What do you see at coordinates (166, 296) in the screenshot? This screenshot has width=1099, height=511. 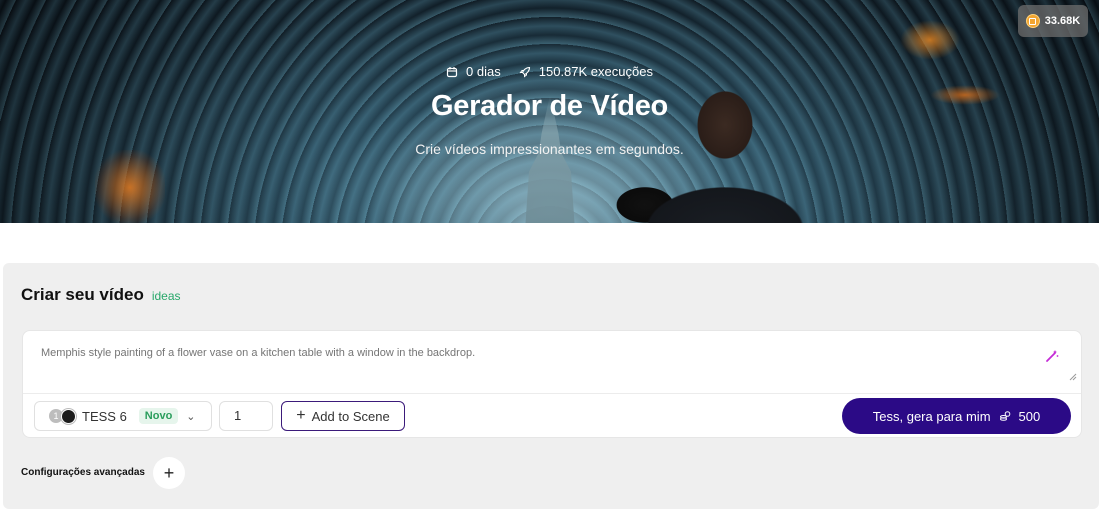 I see `ideas-link: ideas` at bounding box center [166, 296].